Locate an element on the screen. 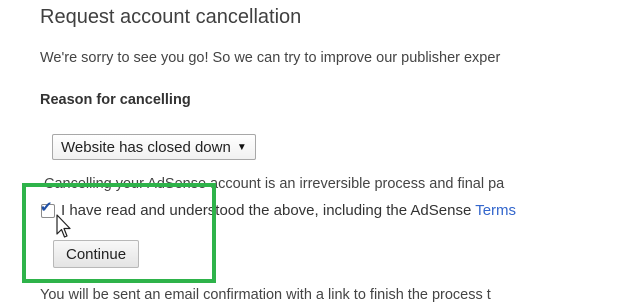 The height and width of the screenshot is (304, 621). dropdown-arrow-icon: ▼ is located at coordinates (241, 147).